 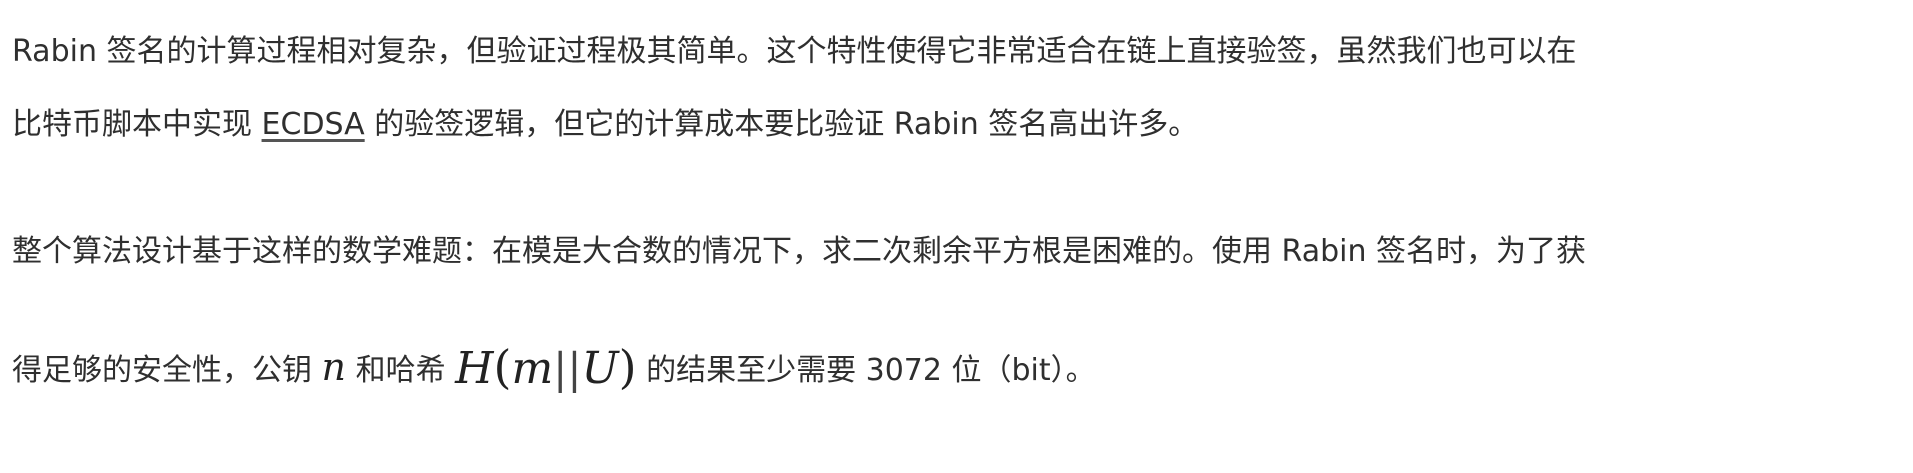 I want to click on math-bar-2: |, so click(x=574, y=368).